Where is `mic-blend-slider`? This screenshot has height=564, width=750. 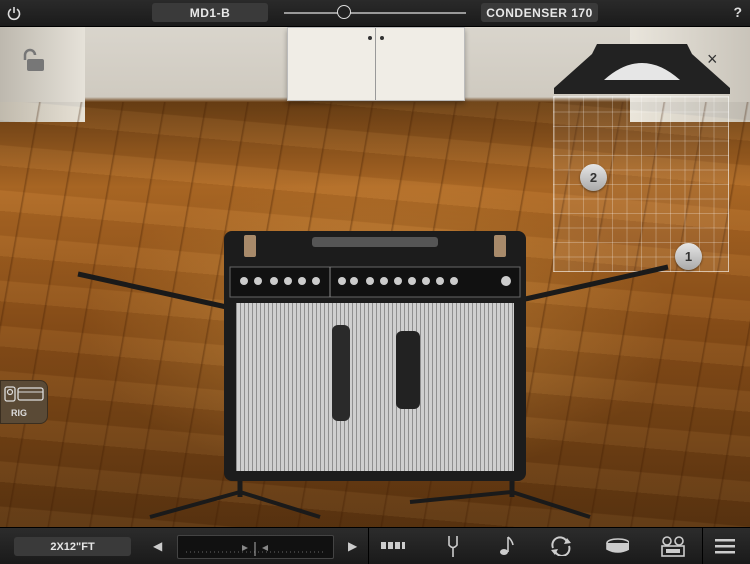
mic-blend-slider is located at coordinates (375, 13).